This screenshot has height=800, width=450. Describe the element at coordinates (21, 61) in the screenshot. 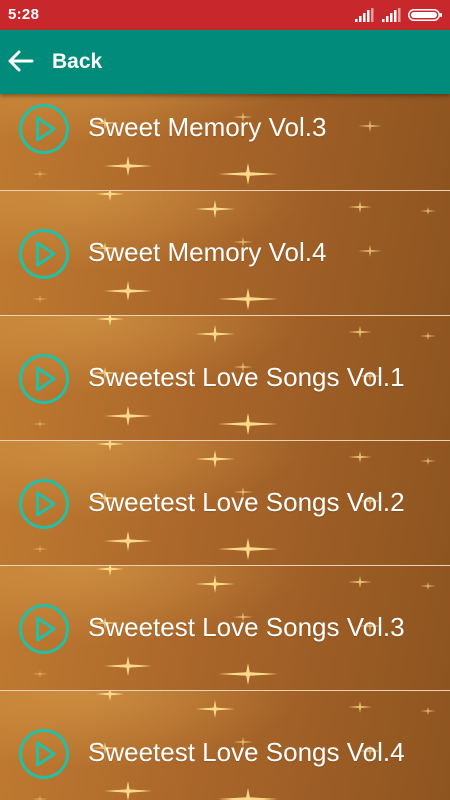

I see `arrow-left-icon` at that location.